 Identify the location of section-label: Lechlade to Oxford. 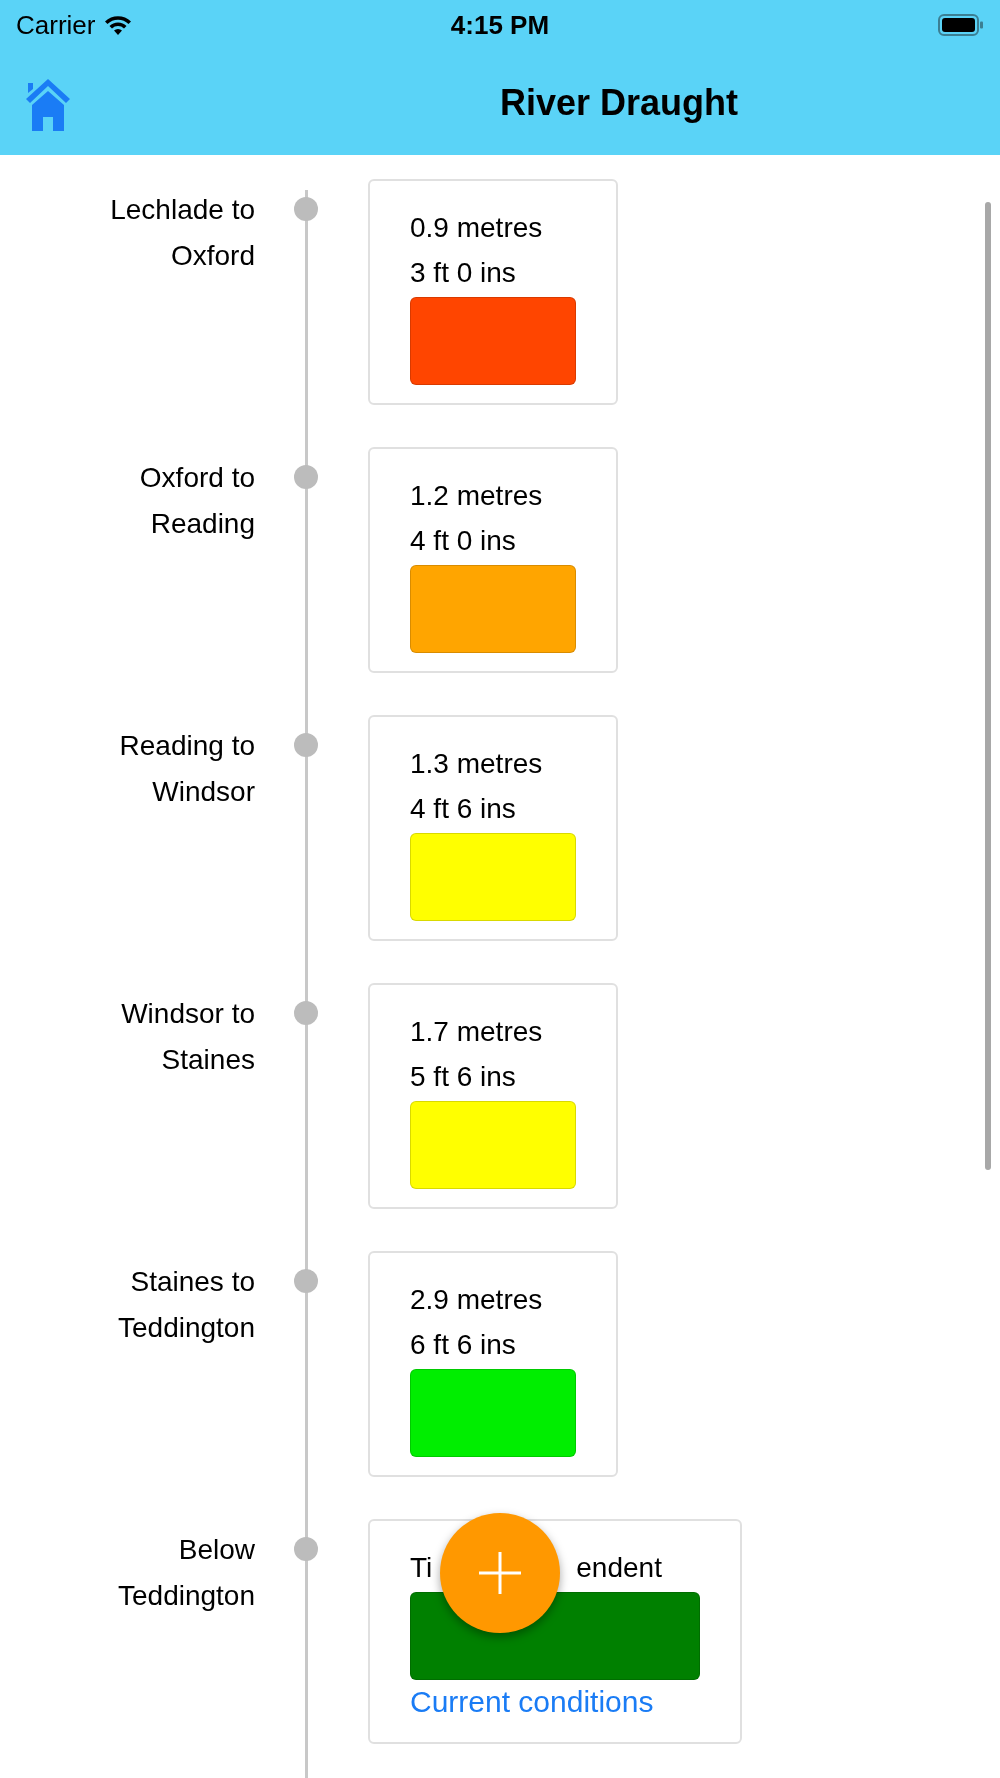
(182, 233).